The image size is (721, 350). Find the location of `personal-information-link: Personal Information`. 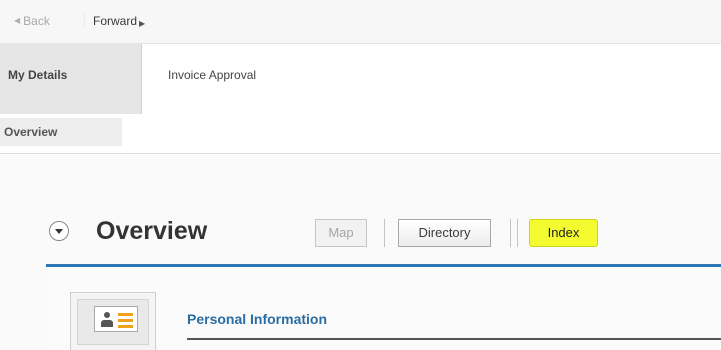

personal-information-link: Personal Information is located at coordinates (257, 319).